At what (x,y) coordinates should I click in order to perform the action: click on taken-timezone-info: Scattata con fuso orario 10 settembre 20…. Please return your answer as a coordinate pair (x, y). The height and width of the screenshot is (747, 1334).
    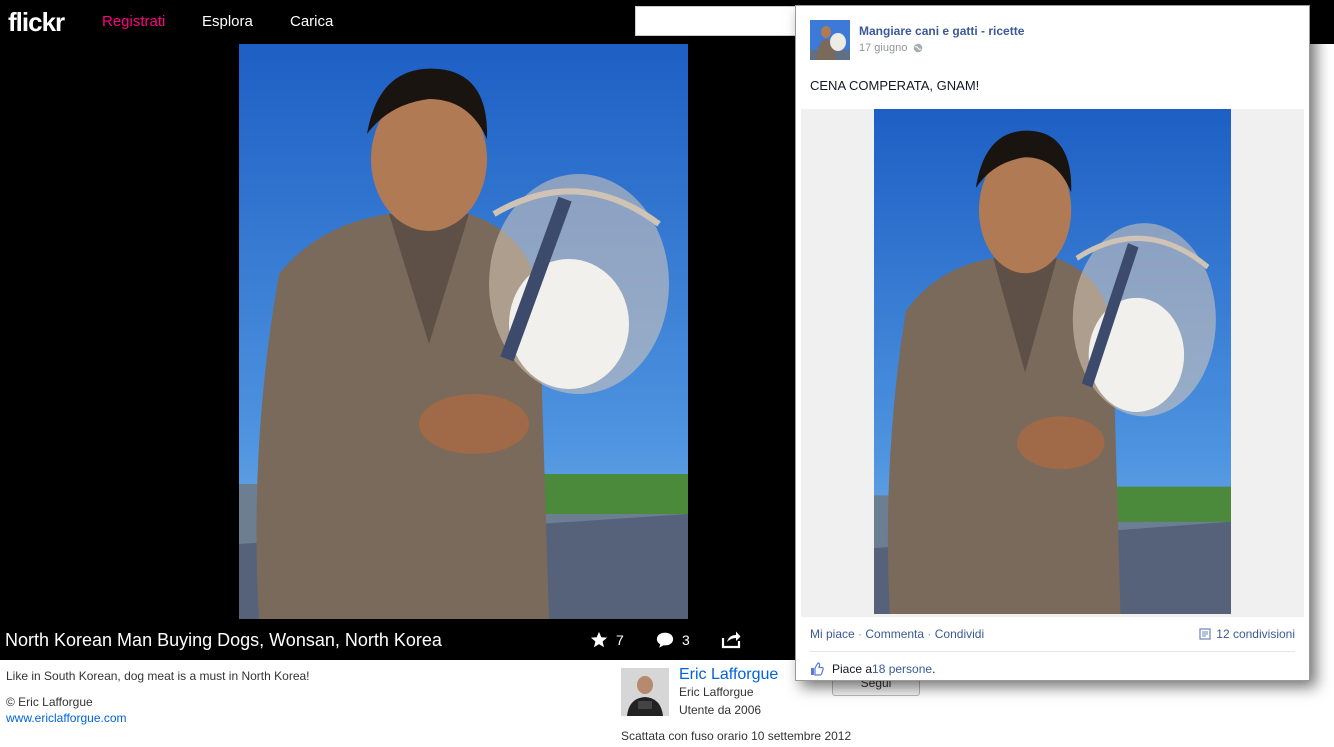
    Looking at the image, I should click on (736, 736).